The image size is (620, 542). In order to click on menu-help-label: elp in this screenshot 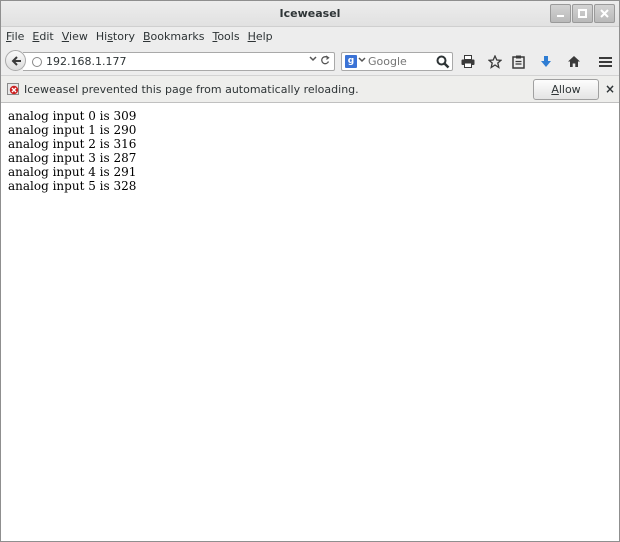, I will do `click(264, 36)`.